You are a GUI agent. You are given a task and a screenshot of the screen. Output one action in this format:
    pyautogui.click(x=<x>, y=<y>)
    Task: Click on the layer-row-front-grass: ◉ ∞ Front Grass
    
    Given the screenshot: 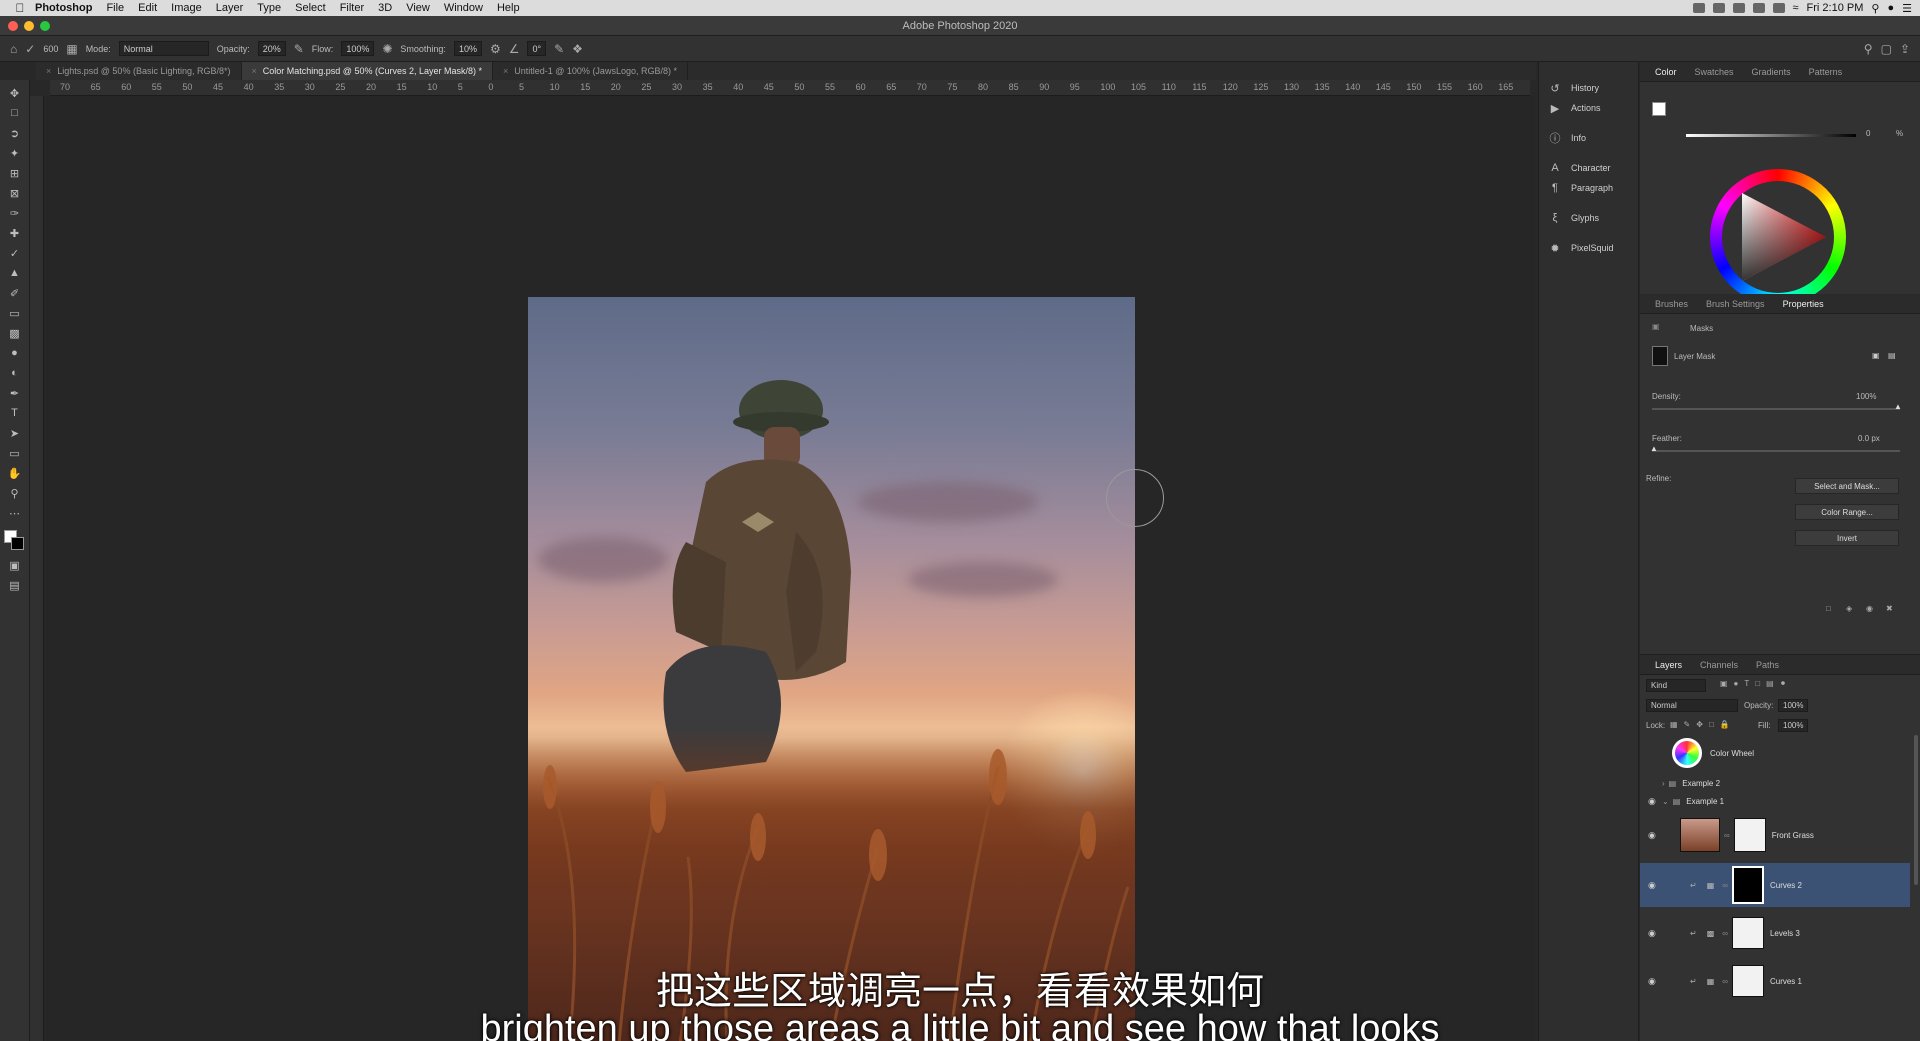 What is the action you would take?
    pyautogui.click(x=1775, y=835)
    